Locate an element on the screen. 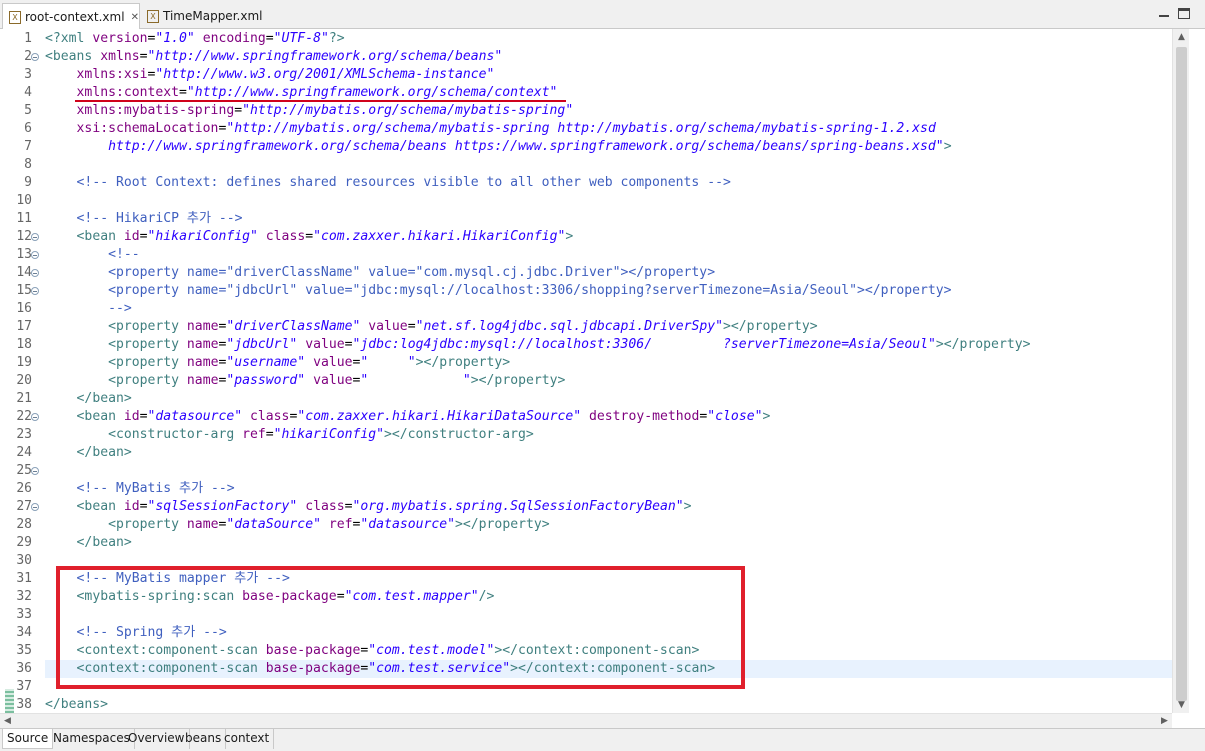 This screenshot has width=1205, height=751. line-number: 34 is located at coordinates (24, 632).